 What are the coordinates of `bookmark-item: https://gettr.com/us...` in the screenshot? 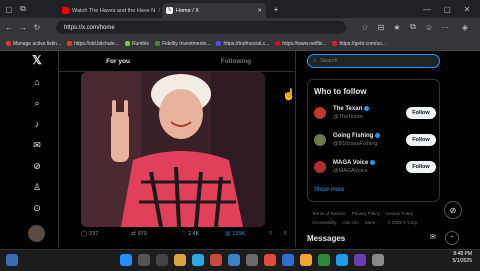 It's located at (359, 44).